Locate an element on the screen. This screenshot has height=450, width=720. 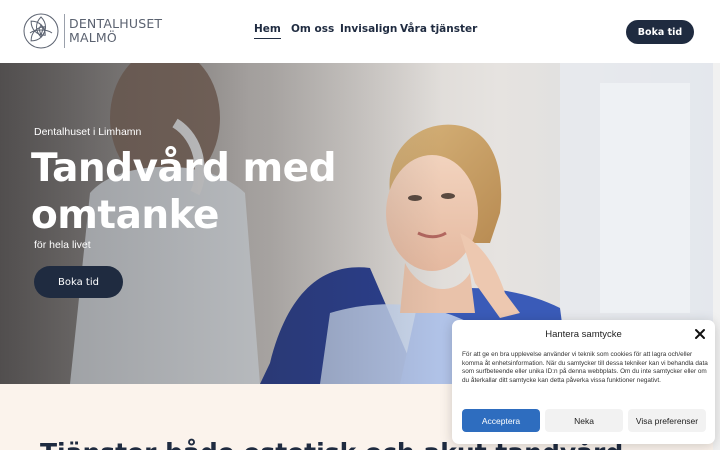
nav-item-invisalign: Invisalign is located at coordinates (368, 30).